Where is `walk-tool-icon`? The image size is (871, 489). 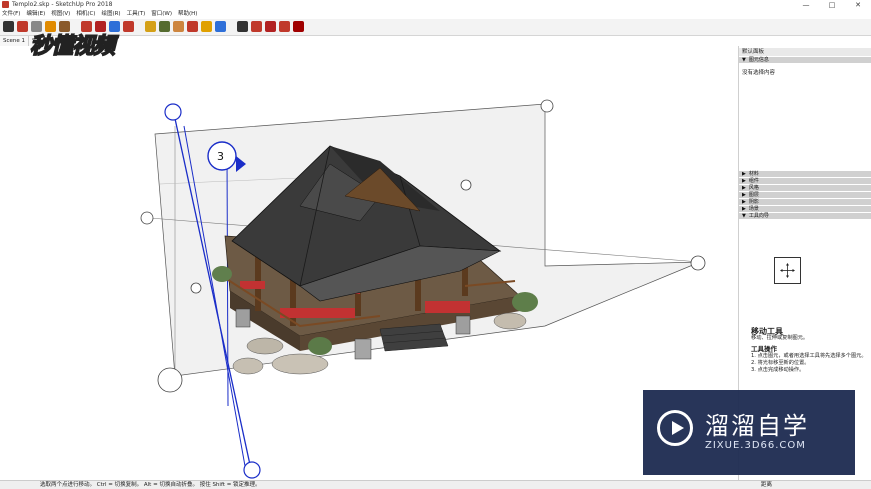
walk-tool-icon is located at coordinates (242, 26).